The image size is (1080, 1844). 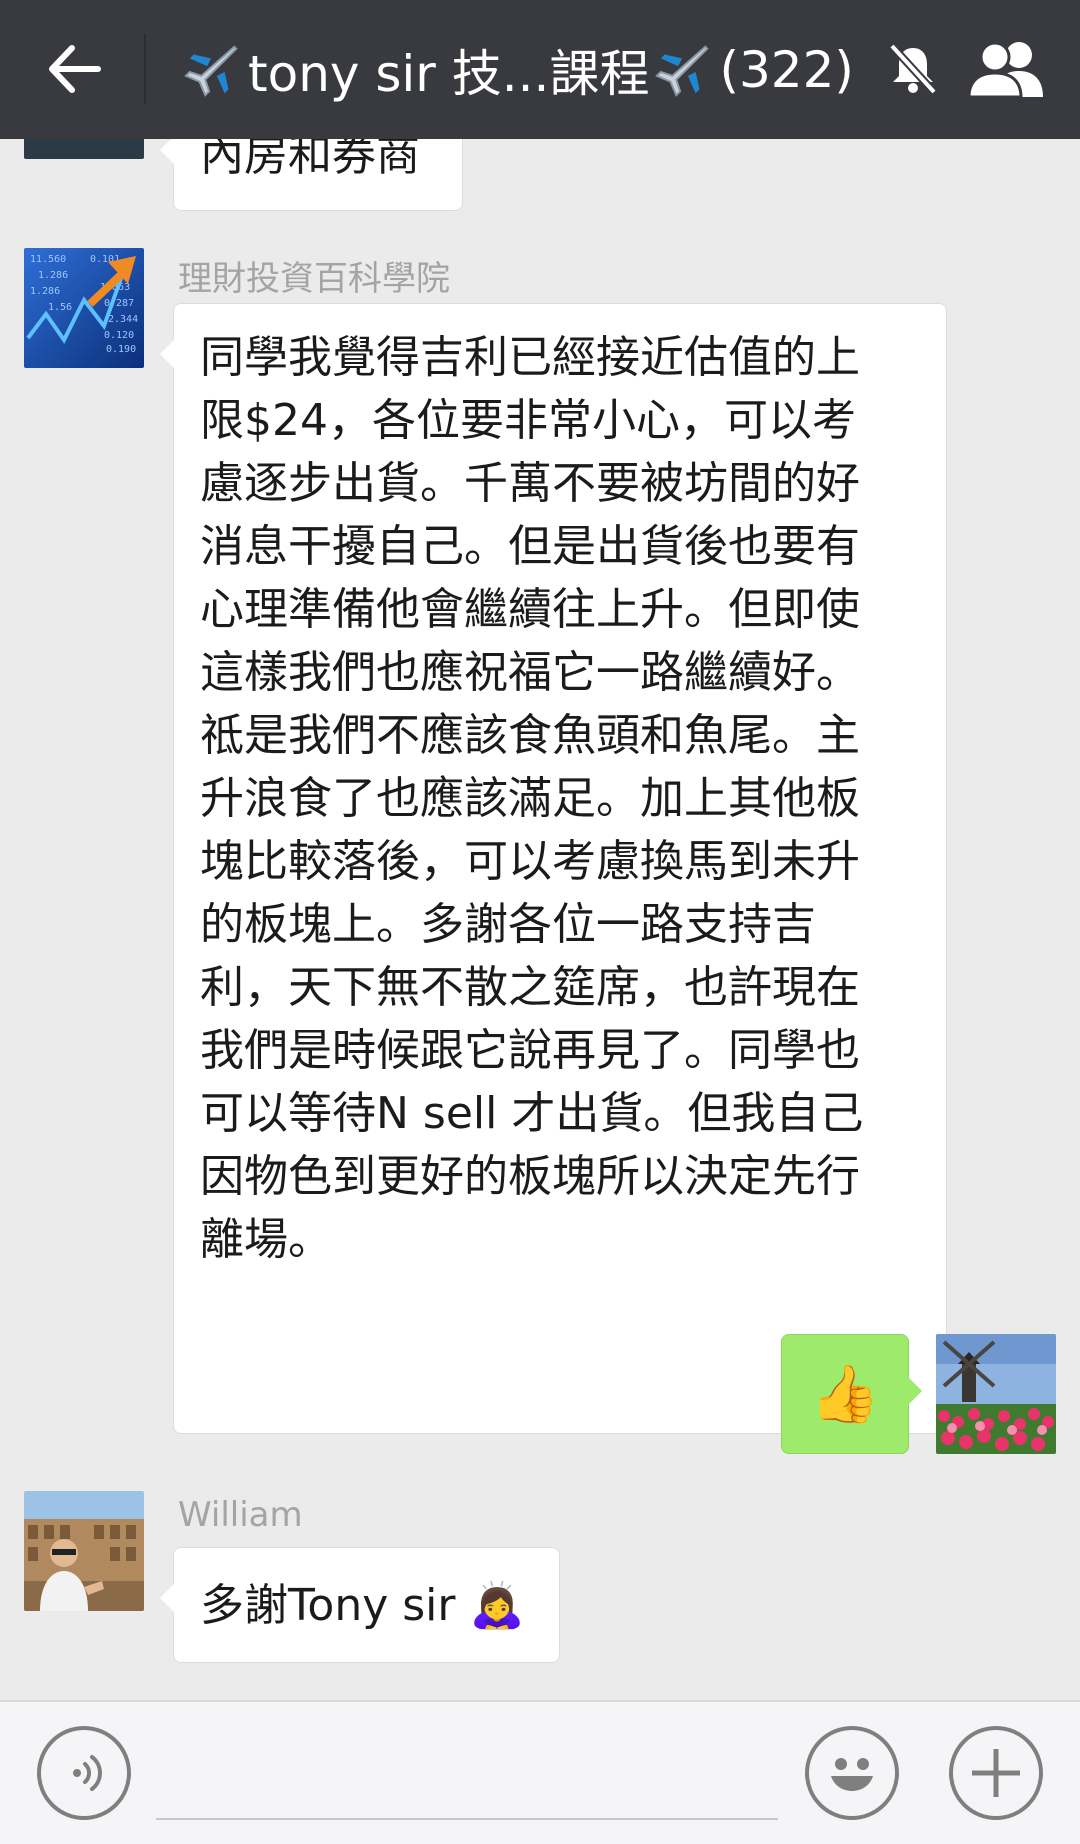 I want to click on input-bar, so click(x=540, y=1772).